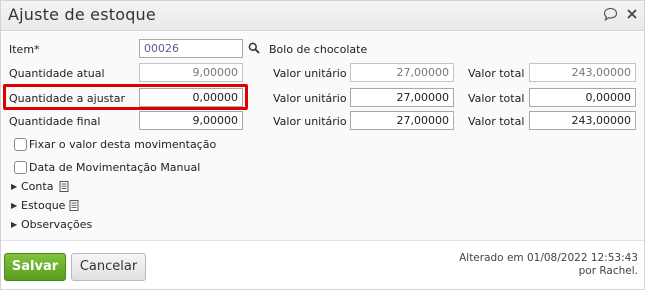  What do you see at coordinates (496, 98) in the screenshot?
I see `valor-total-ajustar-label: Valor total` at bounding box center [496, 98].